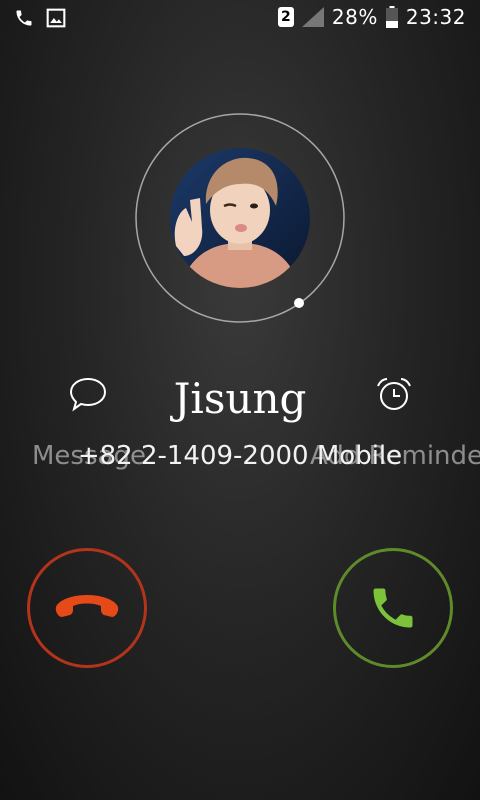 This screenshot has width=480, height=800. What do you see at coordinates (240, 398) in the screenshot?
I see `caller-name: Jisung` at bounding box center [240, 398].